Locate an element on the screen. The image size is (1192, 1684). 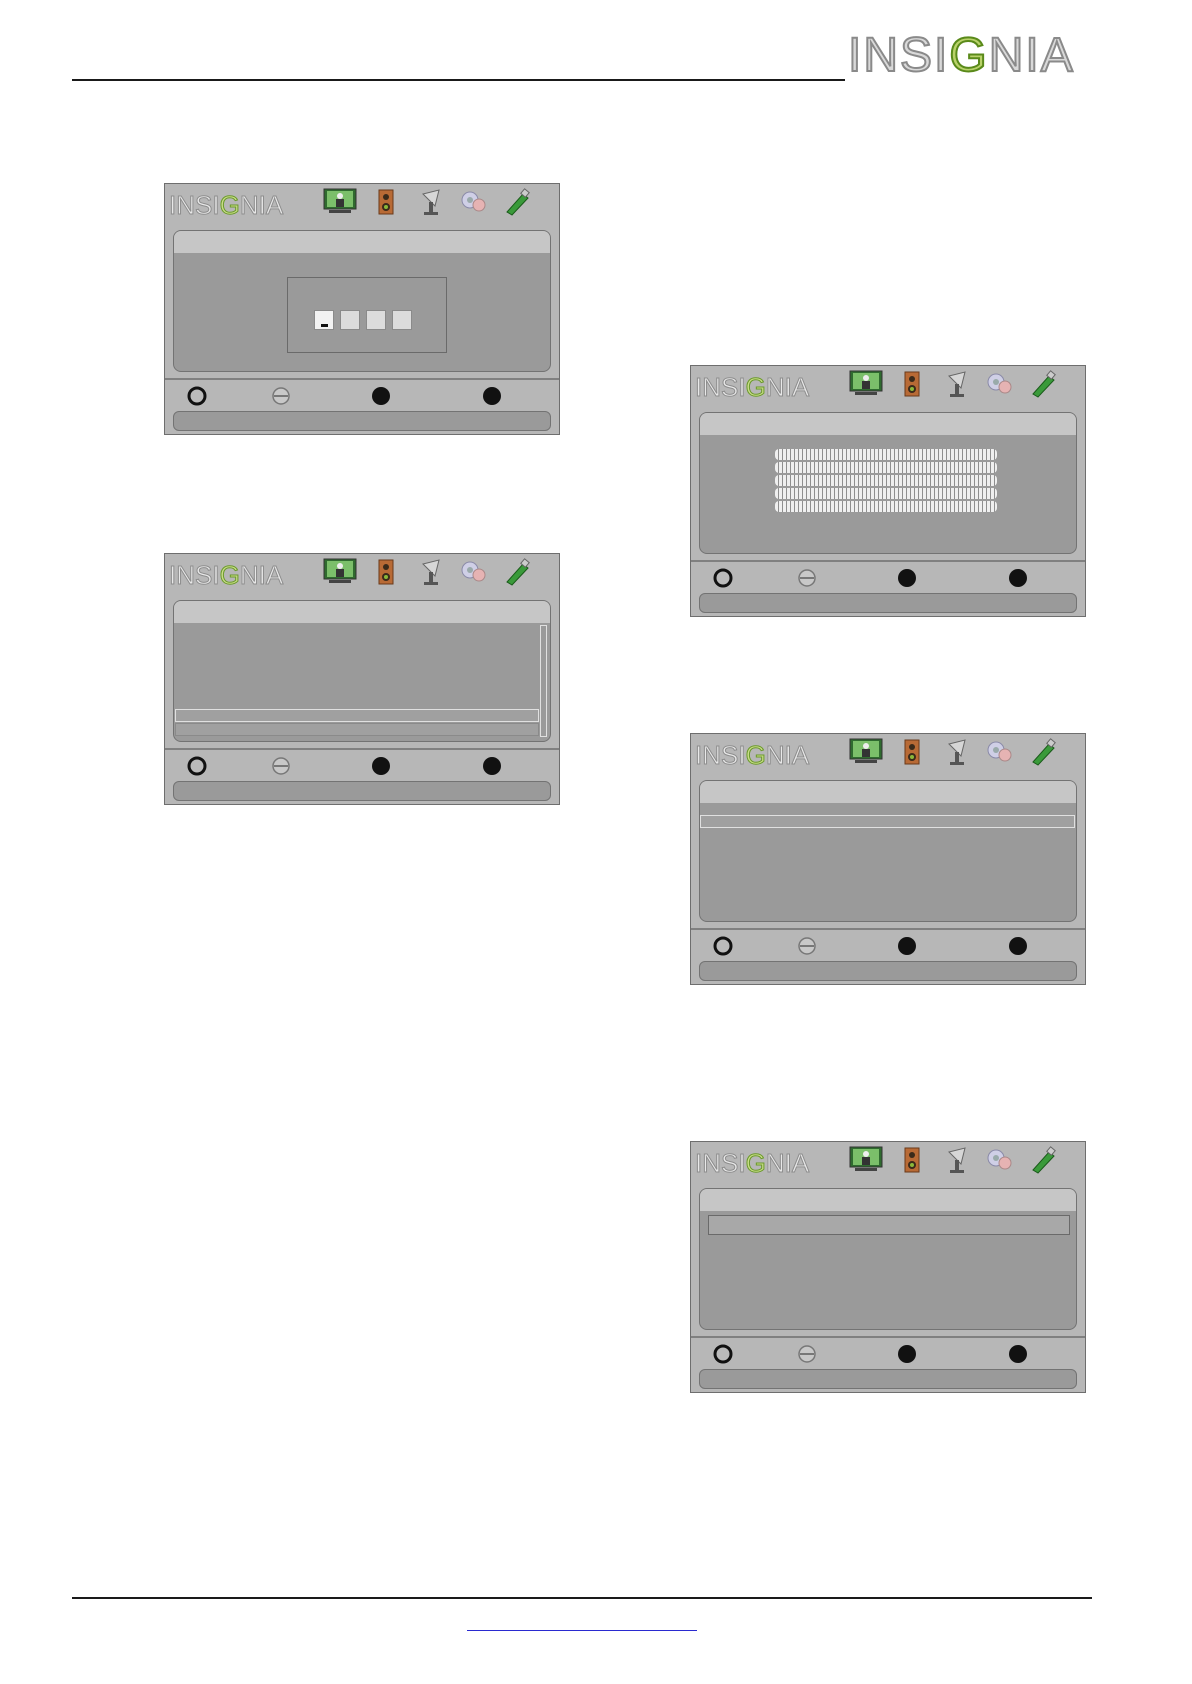
list-item is located at coordinates (357, 729).